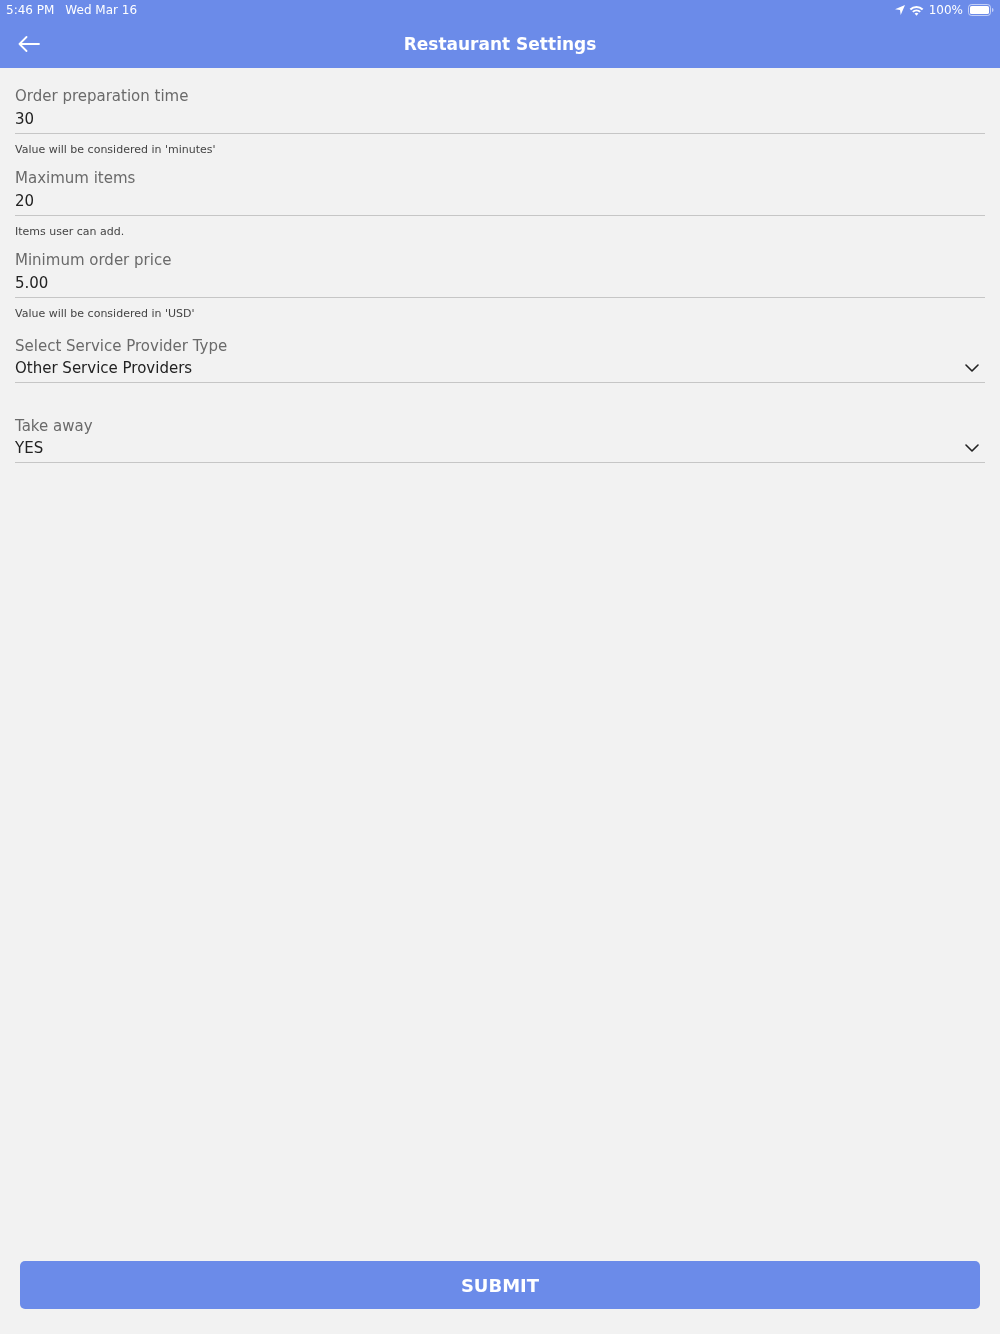 The width and height of the screenshot is (1000, 1334). I want to click on status-date: Wed Mar 16, so click(101, 10).